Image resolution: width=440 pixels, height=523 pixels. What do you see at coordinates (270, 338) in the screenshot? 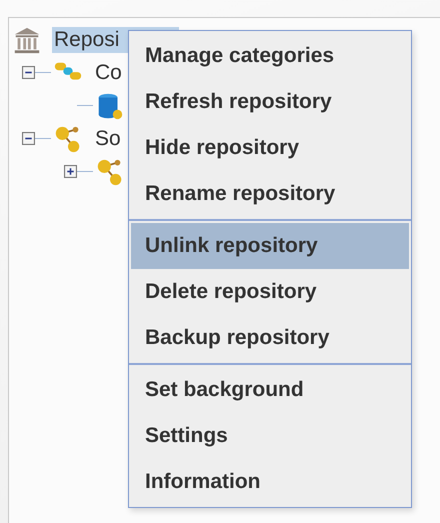
I see `menu-item: Backup repository` at bounding box center [270, 338].